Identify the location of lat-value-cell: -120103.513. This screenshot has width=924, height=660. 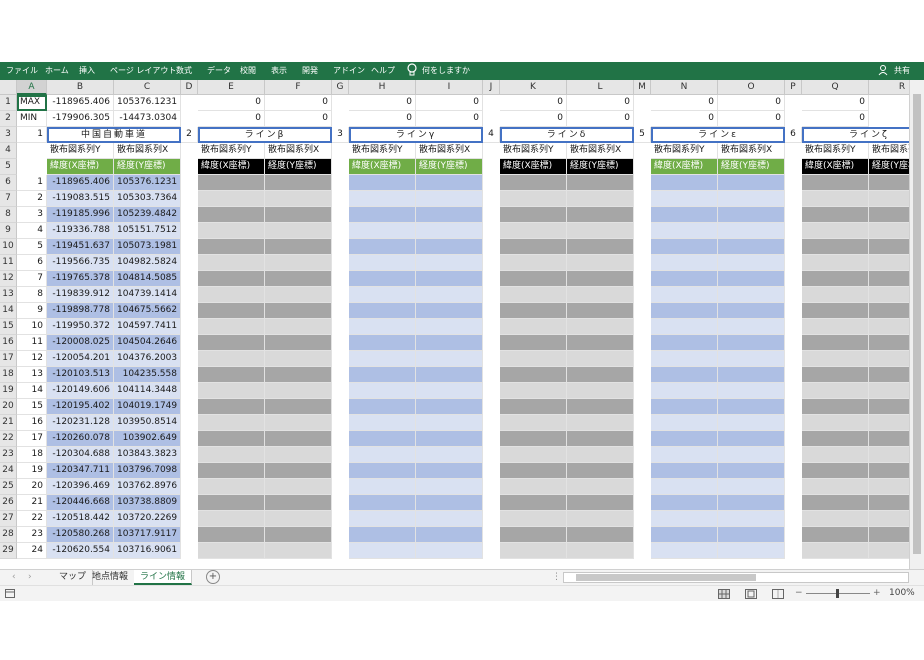
(80, 375).